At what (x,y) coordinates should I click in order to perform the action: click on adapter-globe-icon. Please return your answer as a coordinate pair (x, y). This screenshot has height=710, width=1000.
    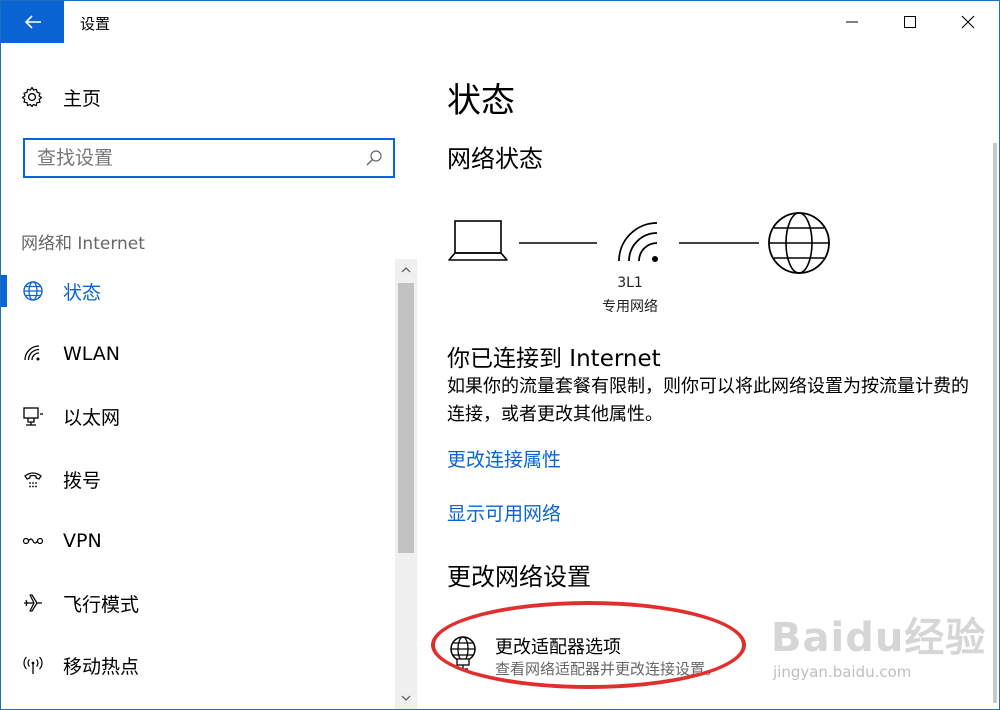
    Looking at the image, I should click on (463, 653).